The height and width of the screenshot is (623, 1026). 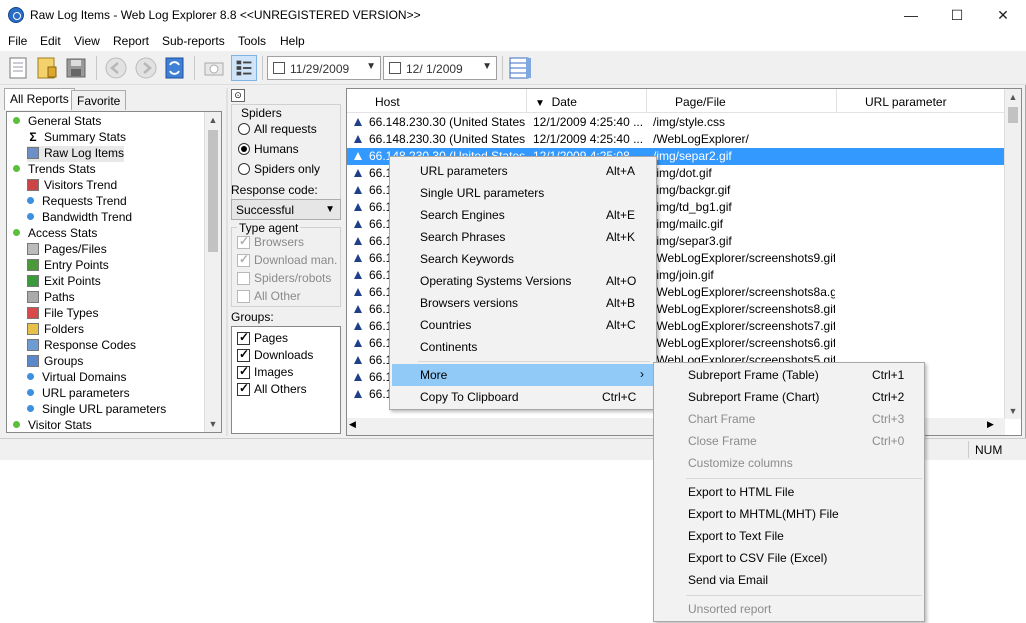 I want to click on forward-icon, so click(x=146, y=68).